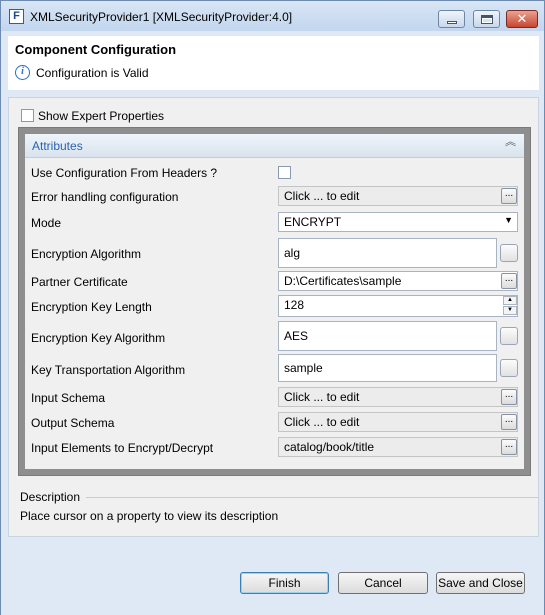 Image resolution: width=545 pixels, height=615 pixels. What do you see at coordinates (451, 19) in the screenshot?
I see `minimize-button` at bounding box center [451, 19].